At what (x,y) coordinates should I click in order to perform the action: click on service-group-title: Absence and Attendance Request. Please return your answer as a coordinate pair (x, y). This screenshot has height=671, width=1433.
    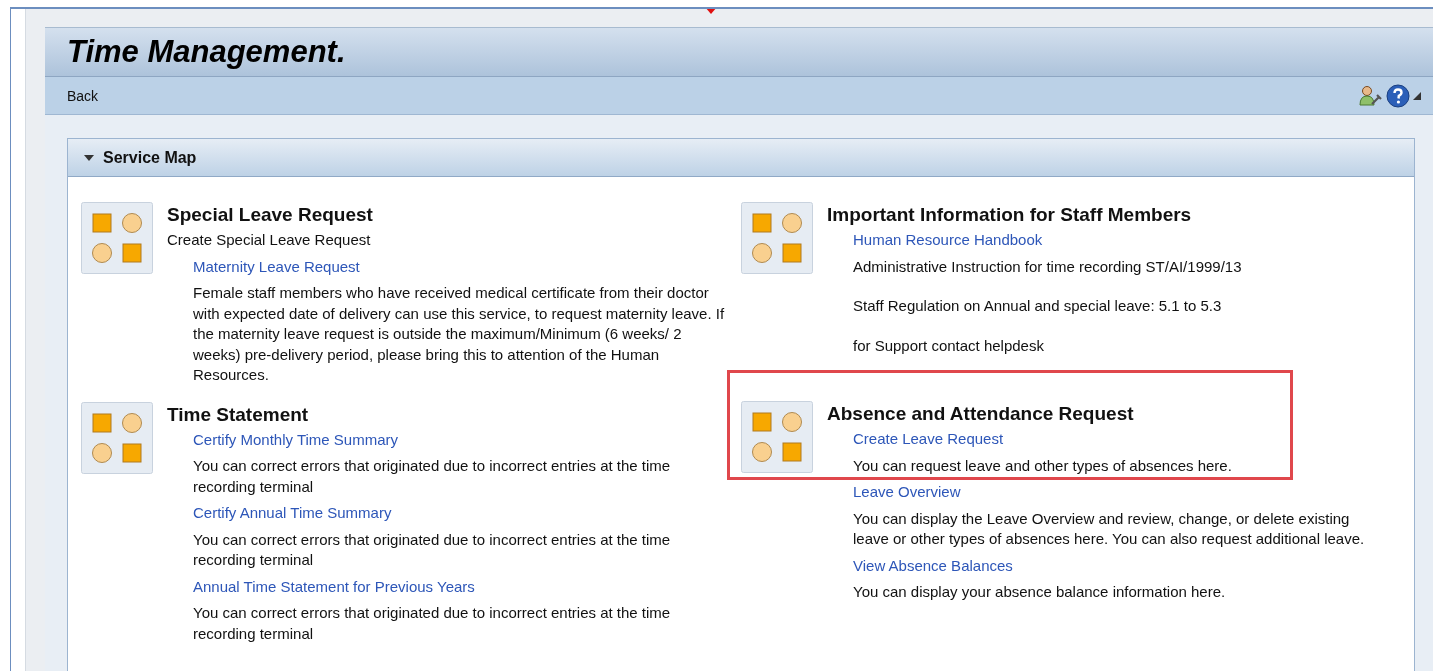
    Looking at the image, I should click on (981, 414).